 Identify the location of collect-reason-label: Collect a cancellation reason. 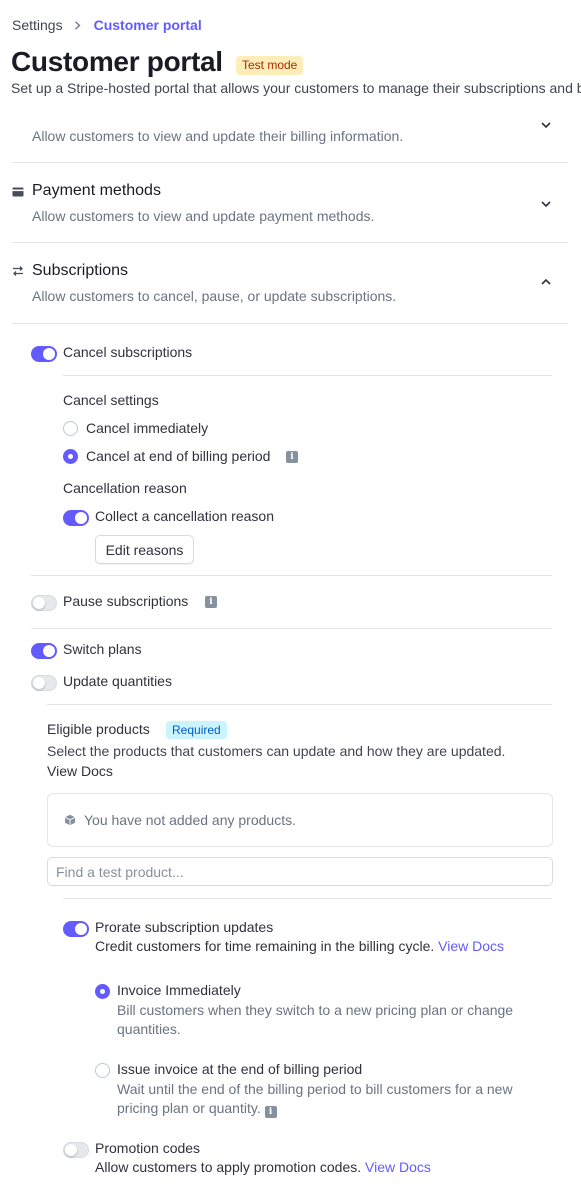
(184, 516).